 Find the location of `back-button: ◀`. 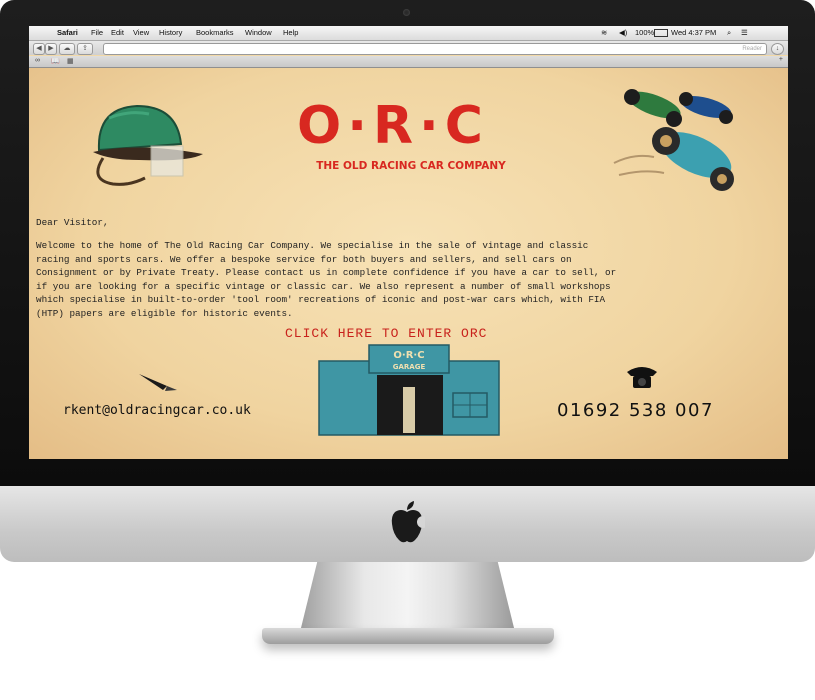

back-button: ◀ is located at coordinates (39, 49).